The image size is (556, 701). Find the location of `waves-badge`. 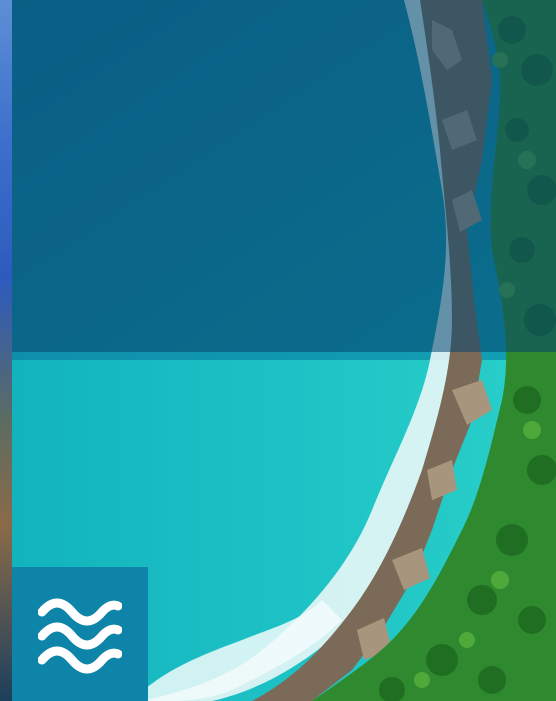

waves-badge is located at coordinates (80, 634).